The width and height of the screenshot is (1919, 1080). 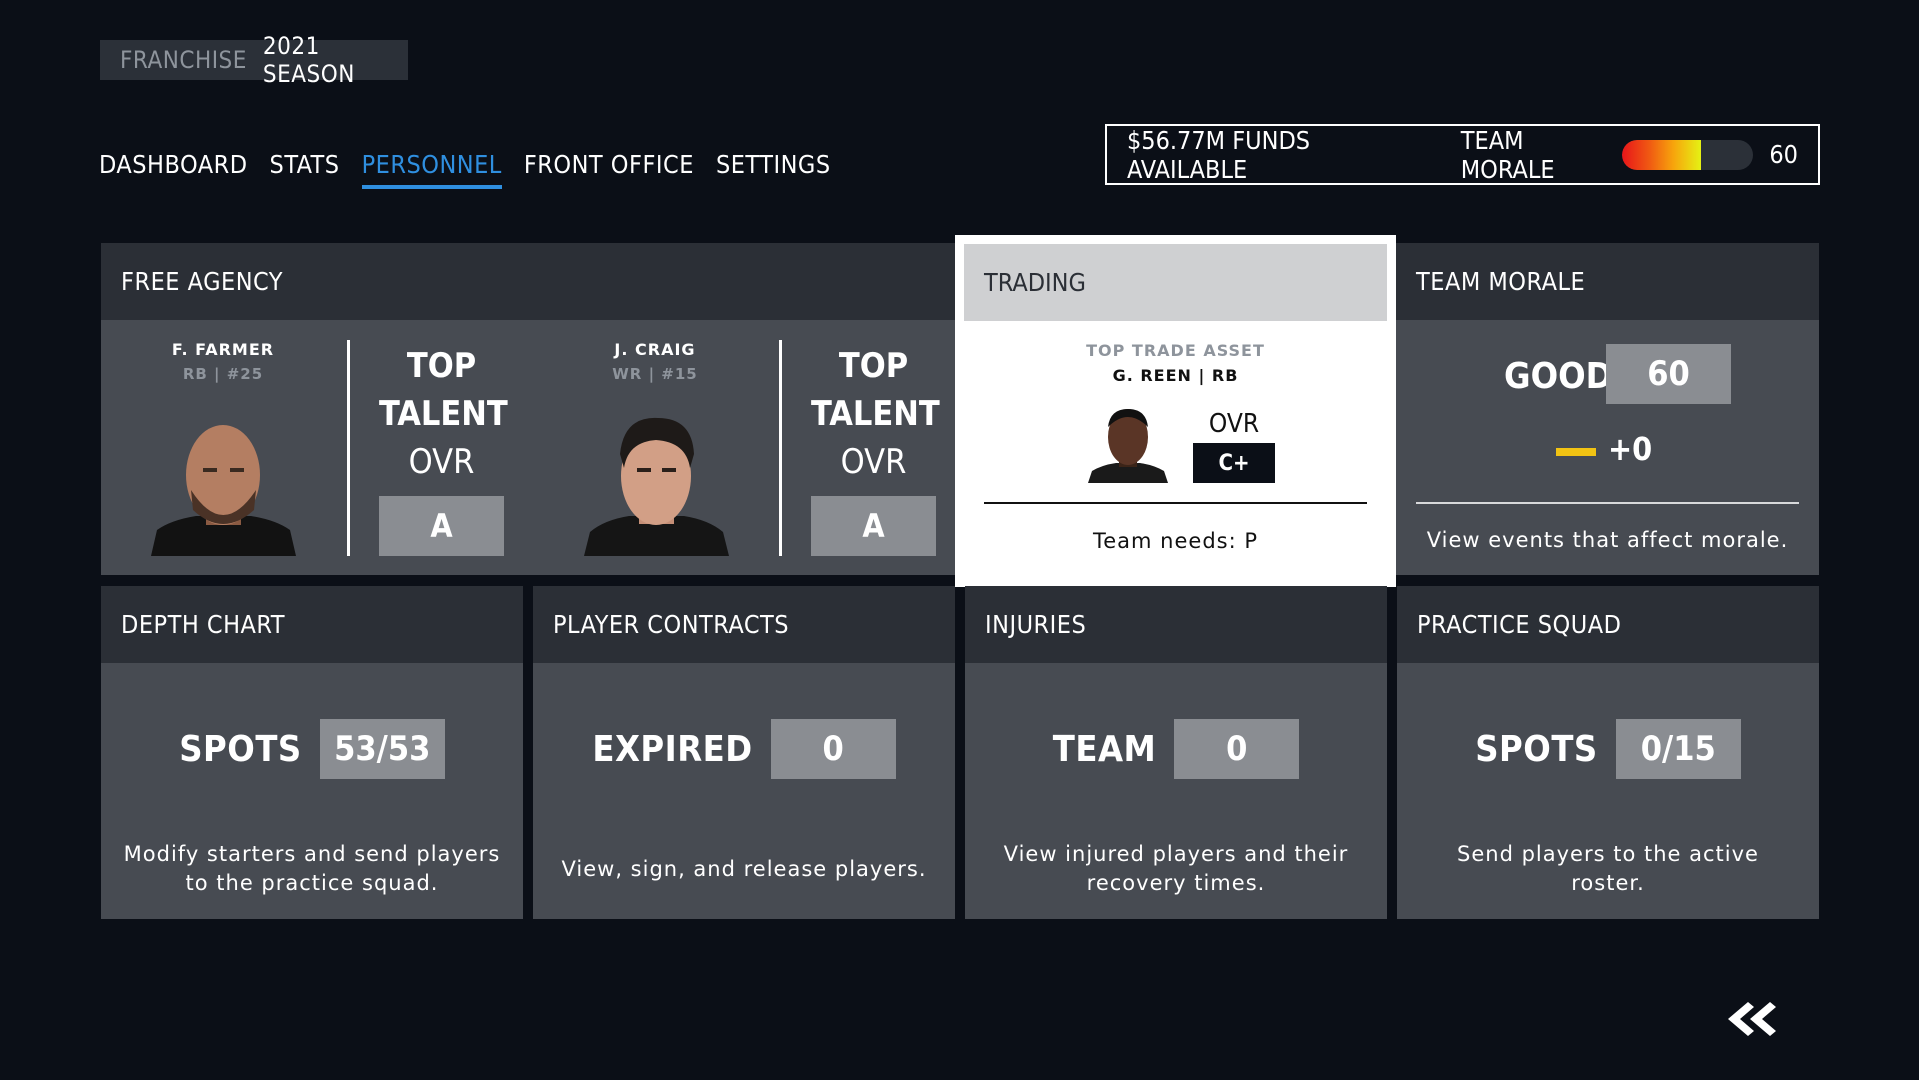 What do you see at coordinates (312, 624) in the screenshot?
I see `card-title: DEPTH CHART` at bounding box center [312, 624].